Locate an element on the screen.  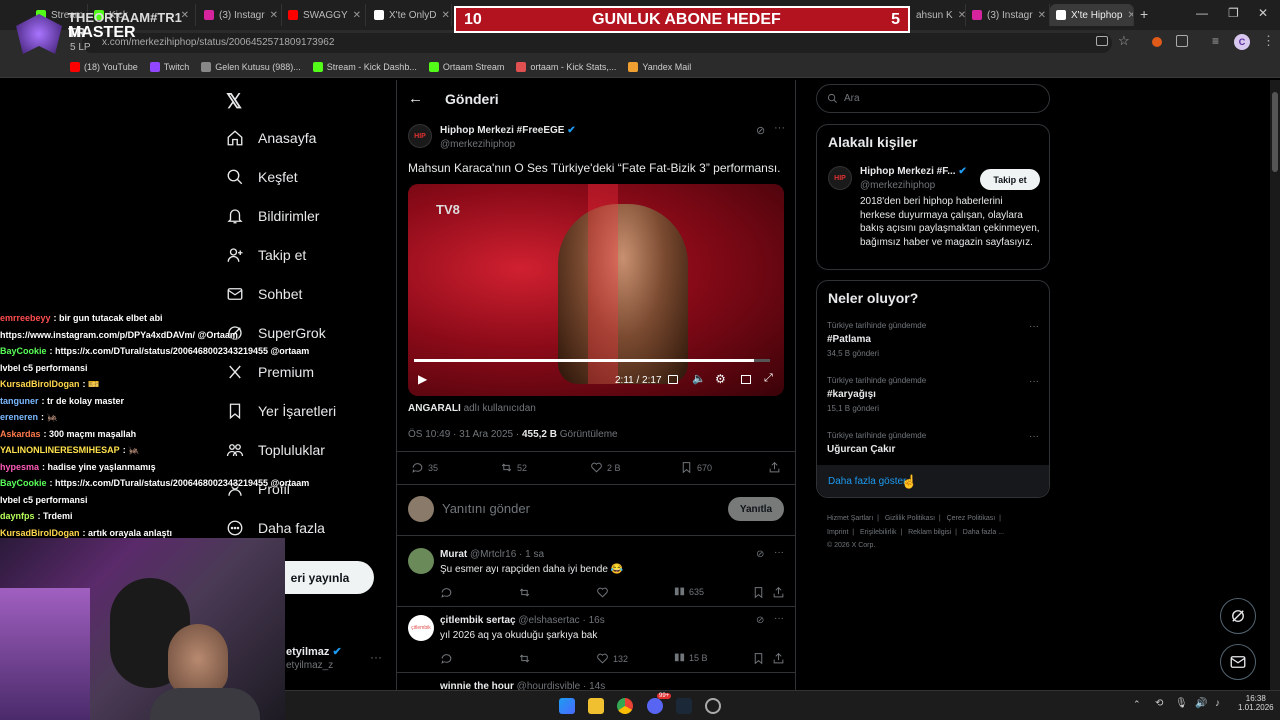
chat-username: YALINONLINERESMIHESAP is located at coordinates (60, 450).